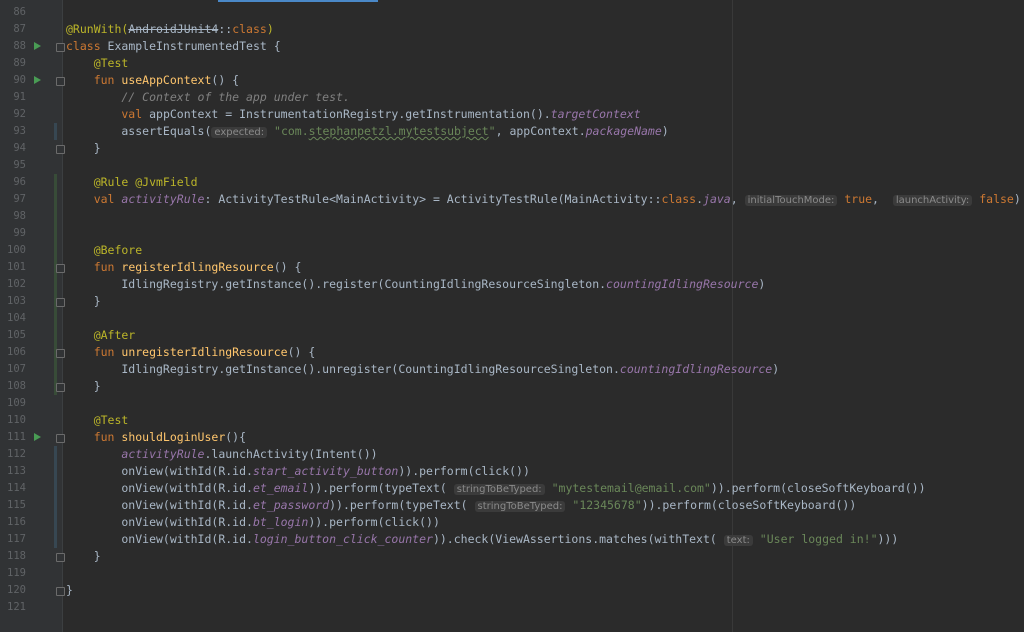 The image size is (1024, 632). Describe the element at coordinates (512, 267) in the screenshot. I see `code-line: 101 fun registerIdlingResource() {` at that location.